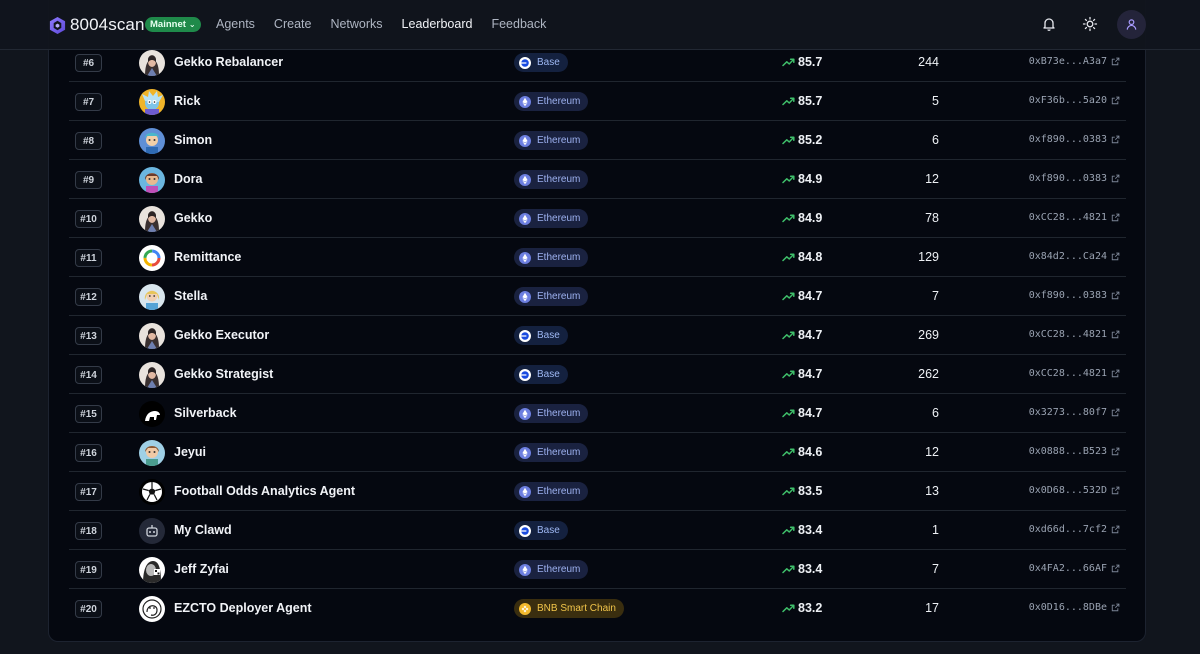 Image resolution: width=1200 pixels, height=654 pixels. What do you see at coordinates (597, 101) in the screenshot?
I see `table-row: #7 Rick Ethereum 85.7 5 0xF36b... 5a20` at bounding box center [597, 101].